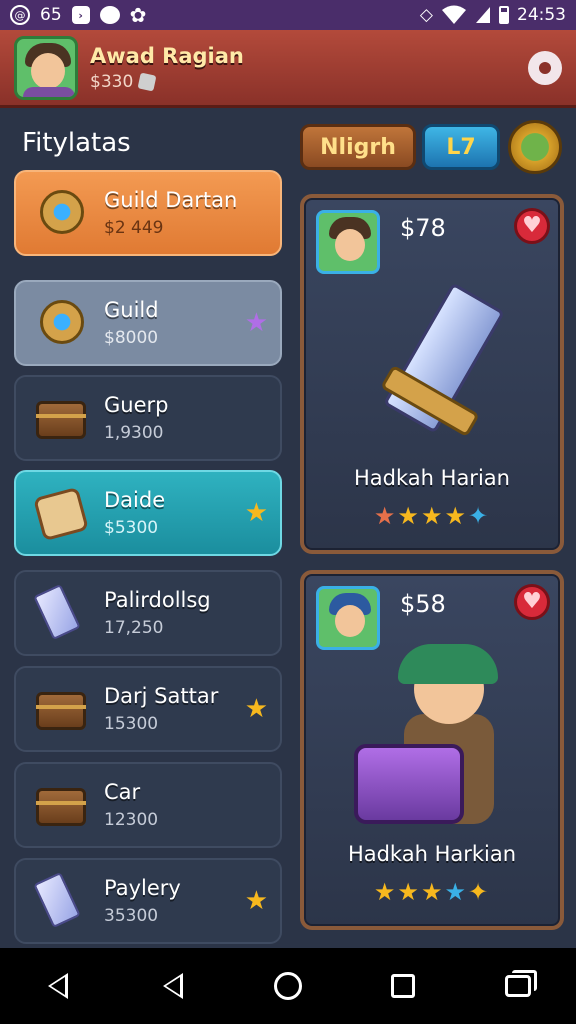  What do you see at coordinates (134, 228) in the screenshot?
I see `item-price: $2 449` at bounding box center [134, 228].